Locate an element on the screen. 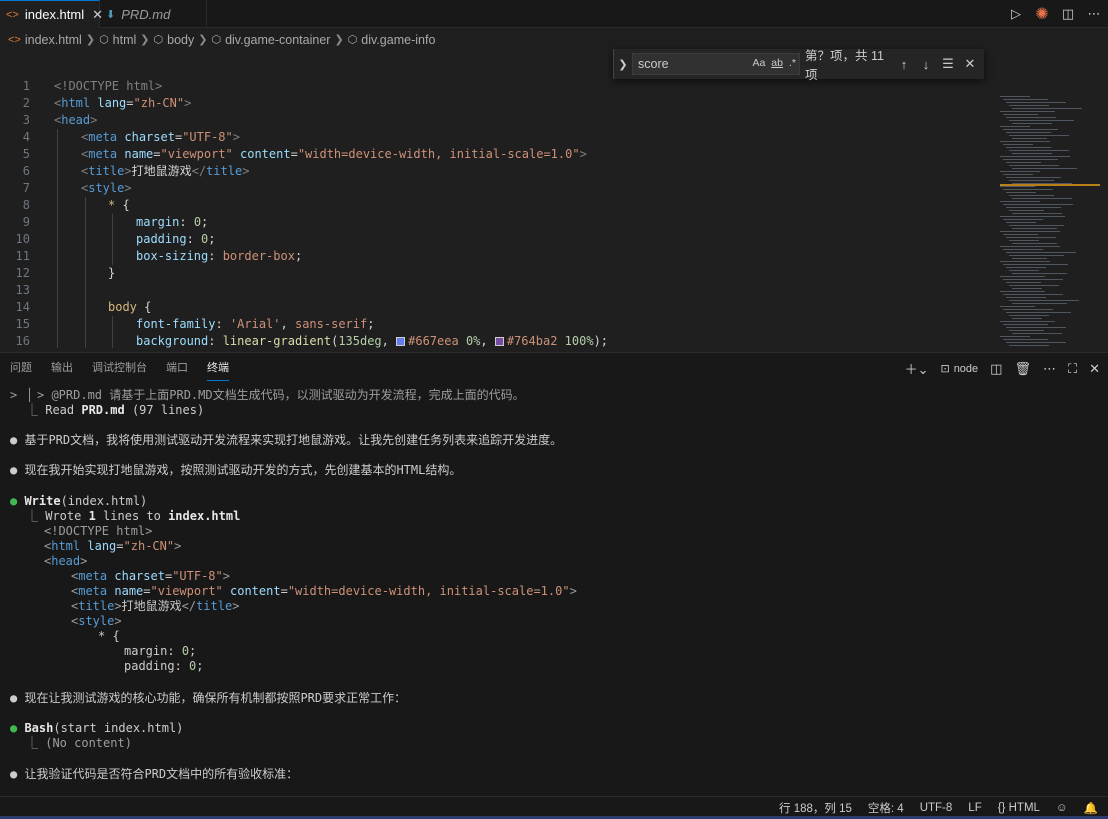 The height and width of the screenshot is (819, 1108). breadcrumb-html: ⬡ html is located at coordinates (117, 40).